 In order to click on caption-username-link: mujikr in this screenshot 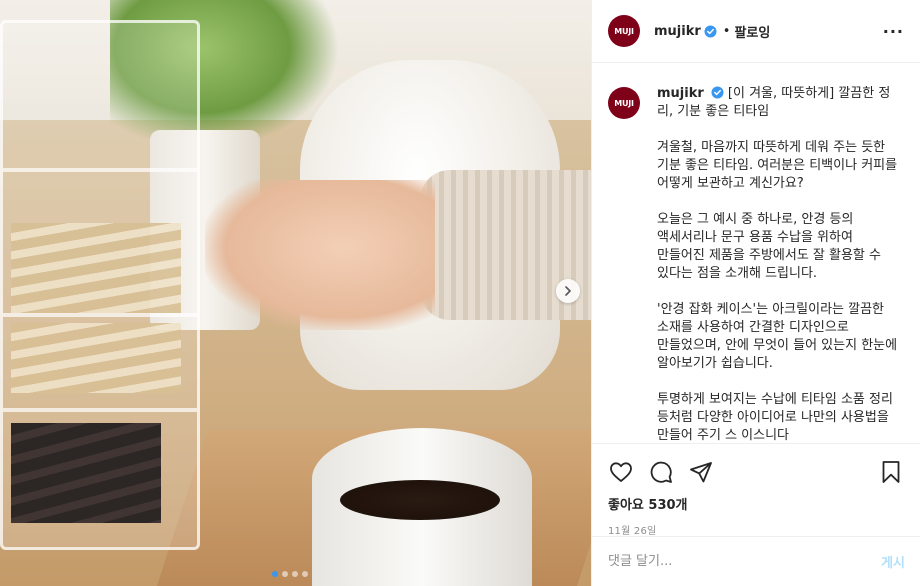, I will do `click(680, 93)`.